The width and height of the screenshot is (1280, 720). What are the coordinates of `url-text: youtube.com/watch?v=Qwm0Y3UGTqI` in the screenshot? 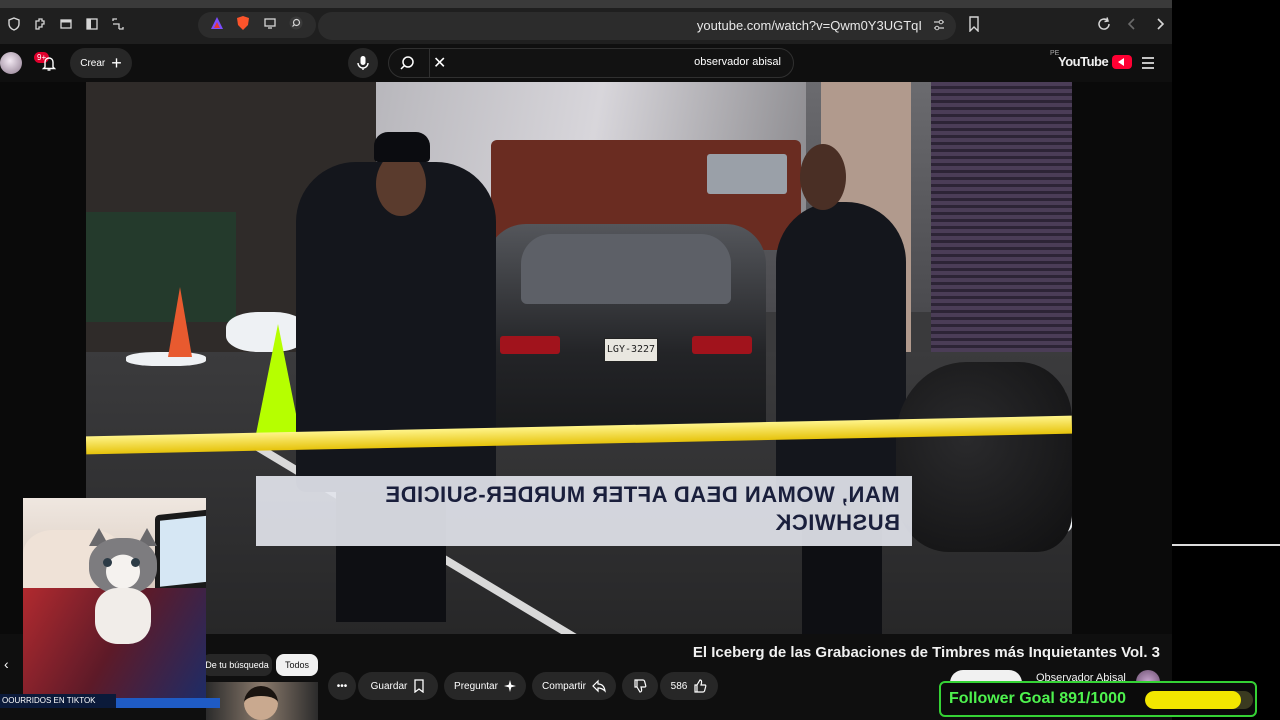 It's located at (809, 25).